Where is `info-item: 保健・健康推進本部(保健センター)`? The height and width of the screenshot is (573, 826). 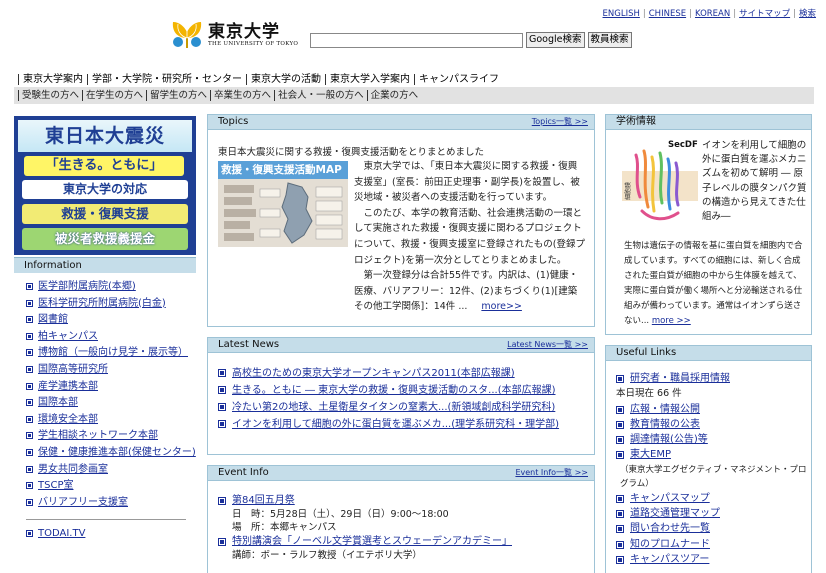
info-item: 保健・健康推進本部(保健センター) is located at coordinates (111, 453).